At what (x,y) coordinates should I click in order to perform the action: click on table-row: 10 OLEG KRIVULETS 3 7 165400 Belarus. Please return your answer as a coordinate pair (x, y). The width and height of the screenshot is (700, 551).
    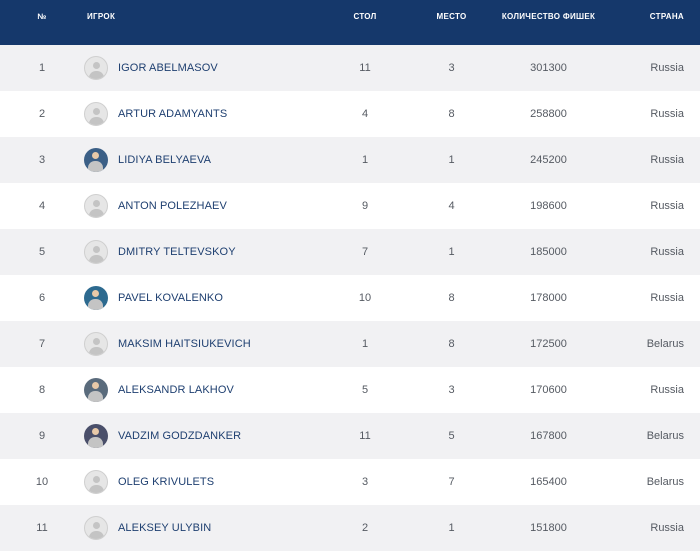
    Looking at the image, I should click on (350, 482).